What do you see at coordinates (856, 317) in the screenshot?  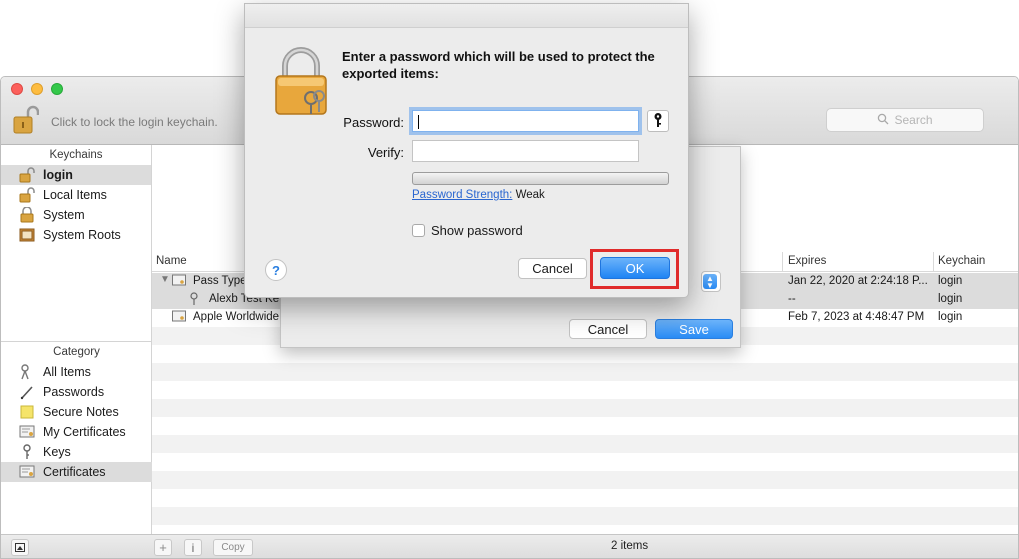 I see `row-expires: Feb 7, 2023 at 4:48:47 PM` at bounding box center [856, 317].